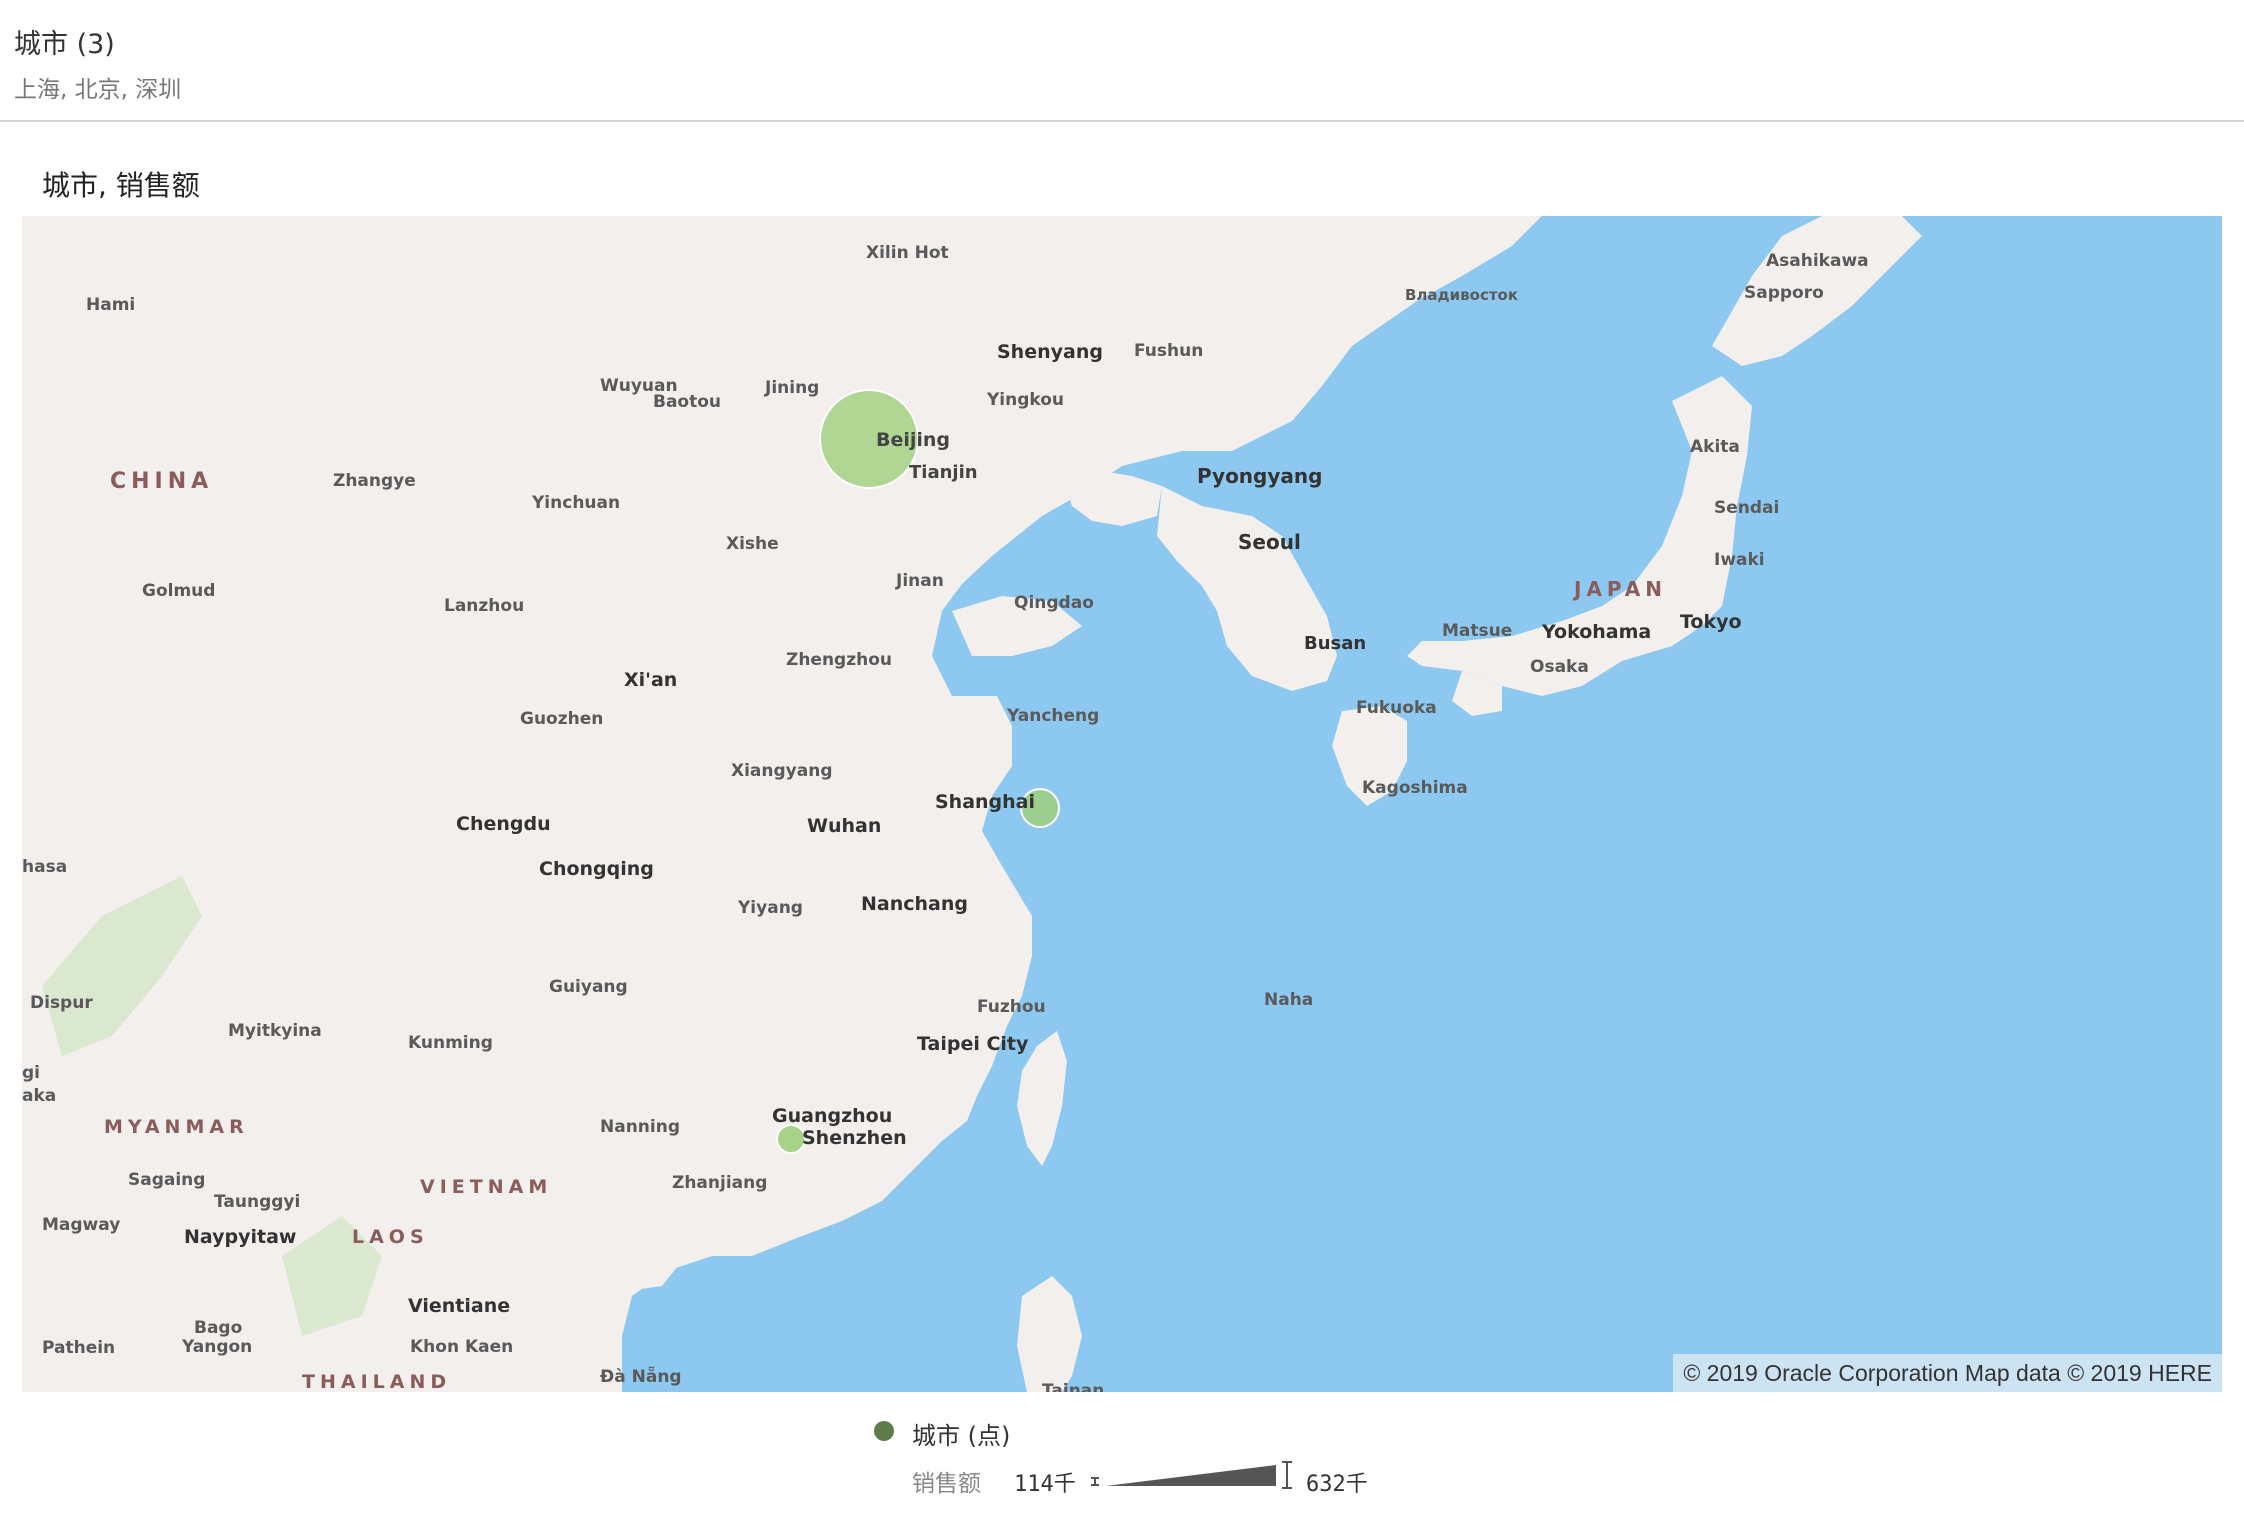 This screenshot has height=1534, width=2244. Describe the element at coordinates (376, 1381) in the screenshot. I see `label-thailand: THAILAND` at that location.